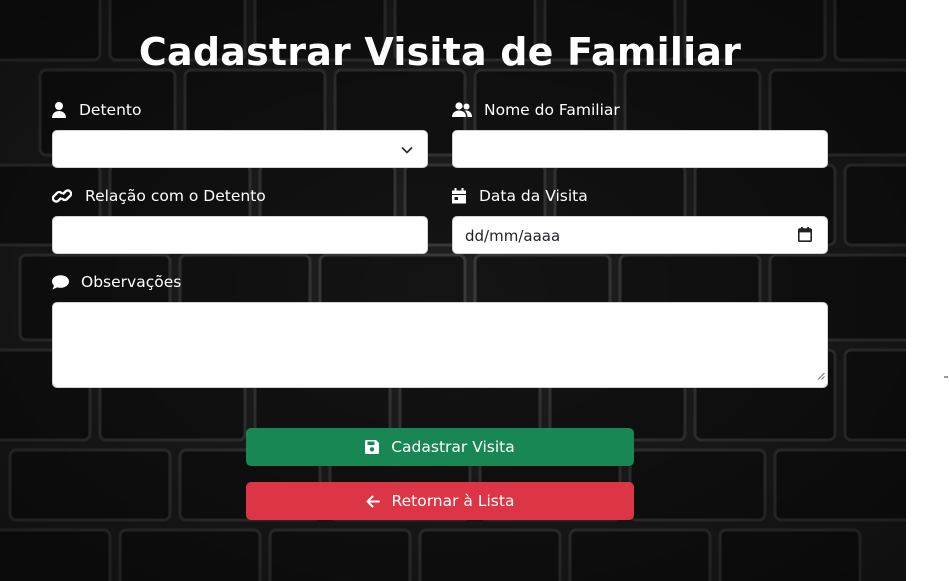  I want to click on retornar-lista-label: Retornar à Lista, so click(453, 501).